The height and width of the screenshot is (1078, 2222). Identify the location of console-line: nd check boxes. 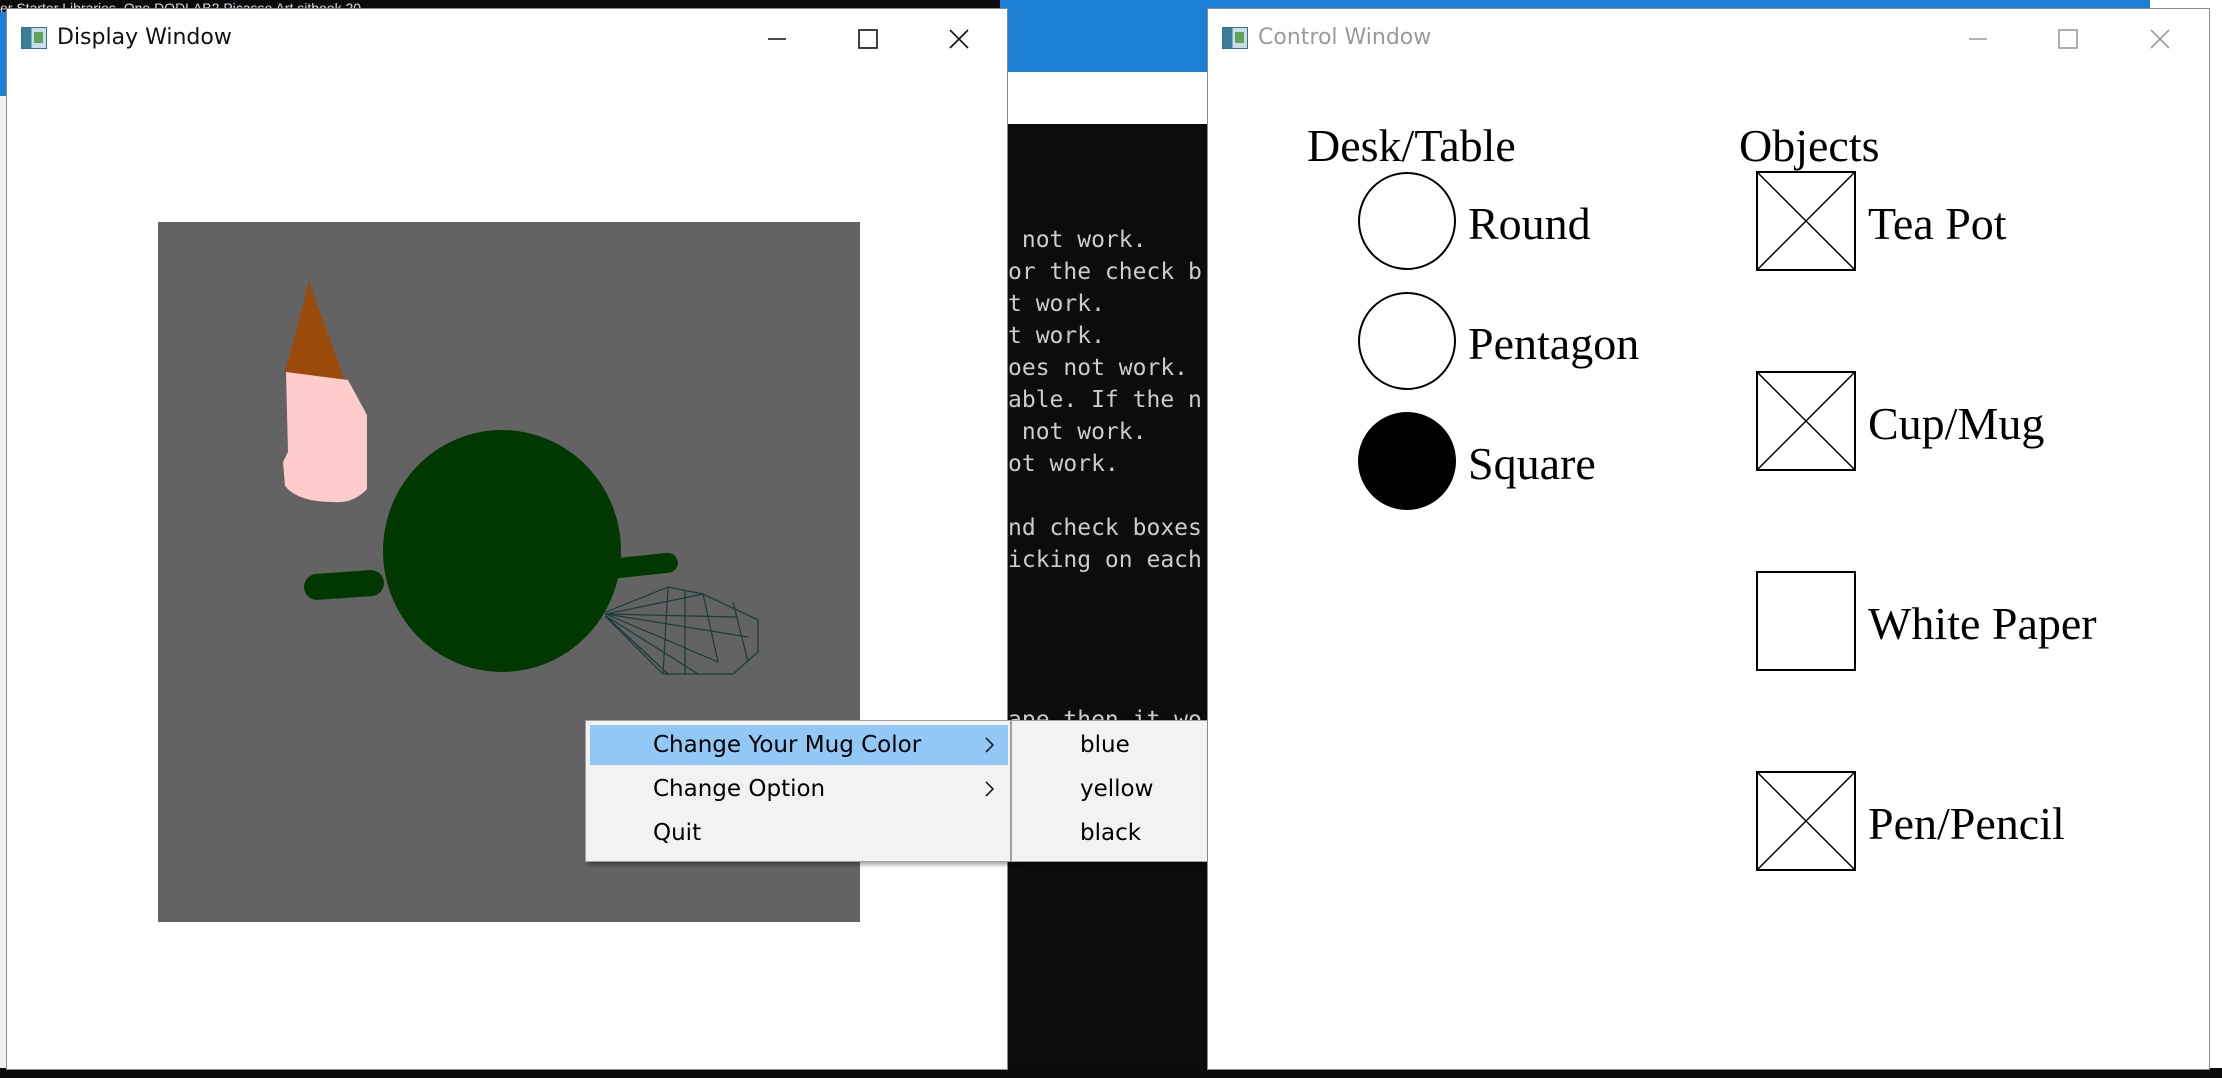
(1105, 528).